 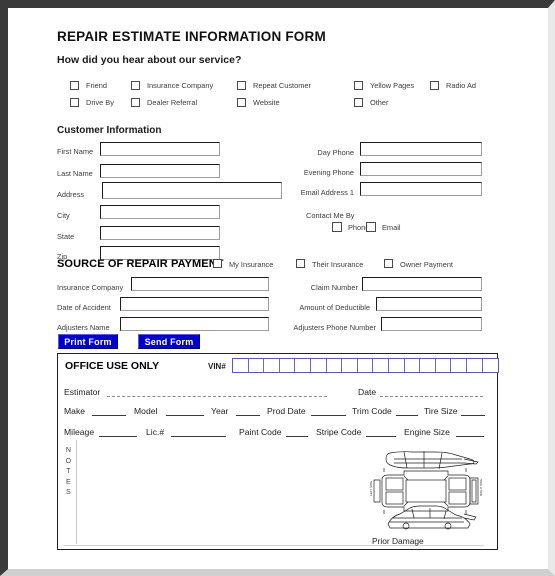 What do you see at coordinates (68, 472) in the screenshot?
I see `notes-label: NOTES` at bounding box center [68, 472].